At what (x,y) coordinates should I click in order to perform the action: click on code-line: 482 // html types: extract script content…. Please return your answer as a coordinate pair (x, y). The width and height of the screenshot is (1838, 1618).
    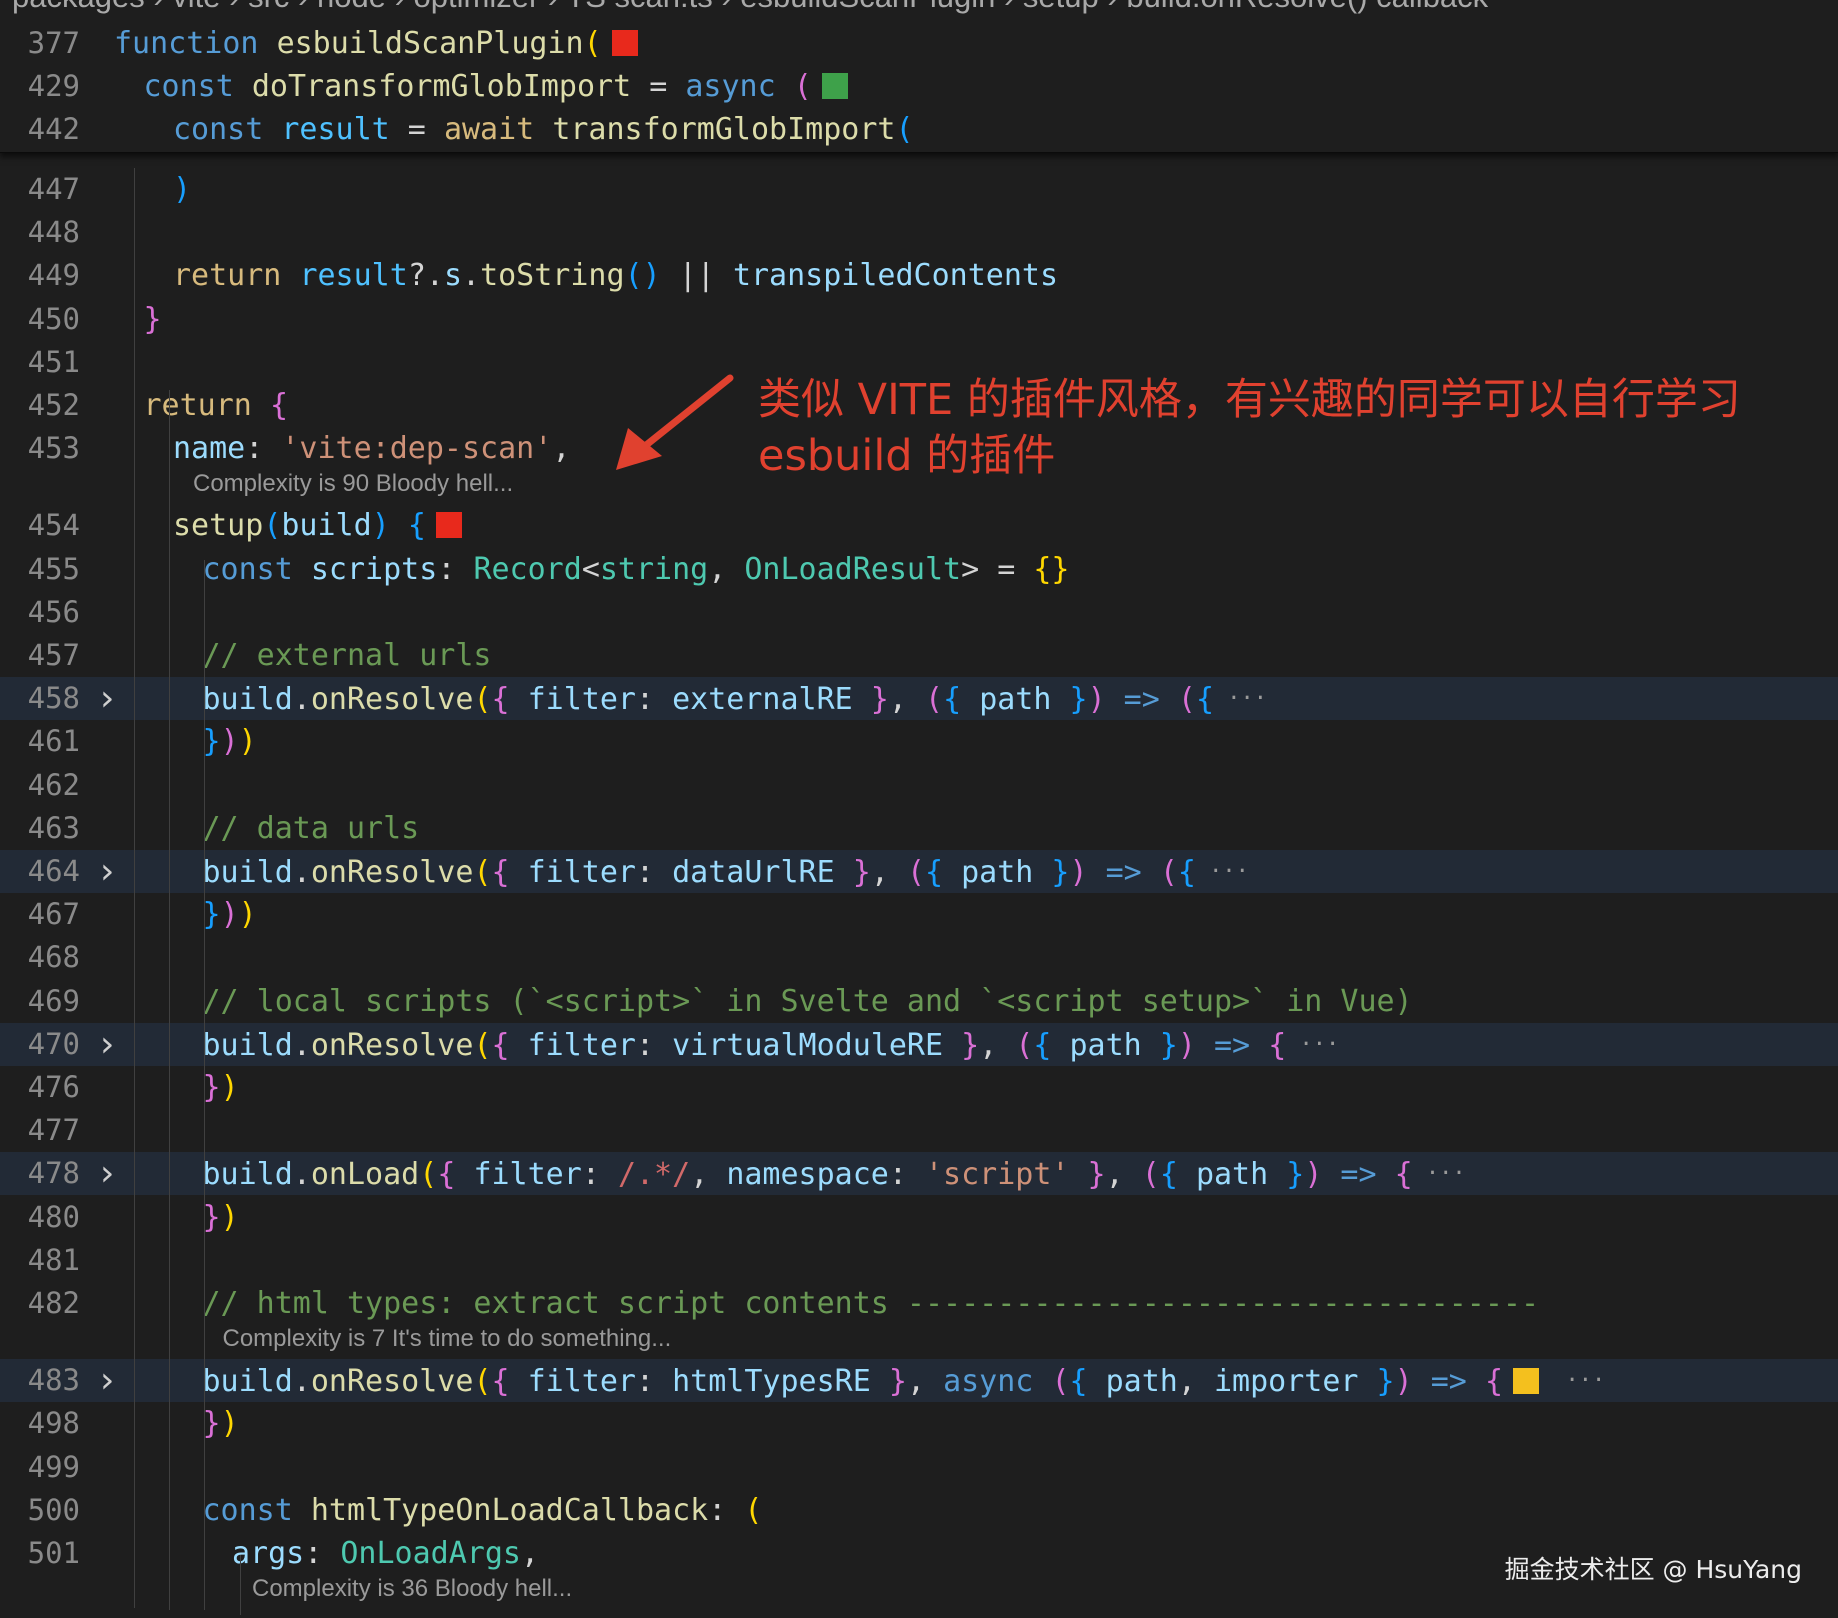
    Looking at the image, I should click on (919, 1303).